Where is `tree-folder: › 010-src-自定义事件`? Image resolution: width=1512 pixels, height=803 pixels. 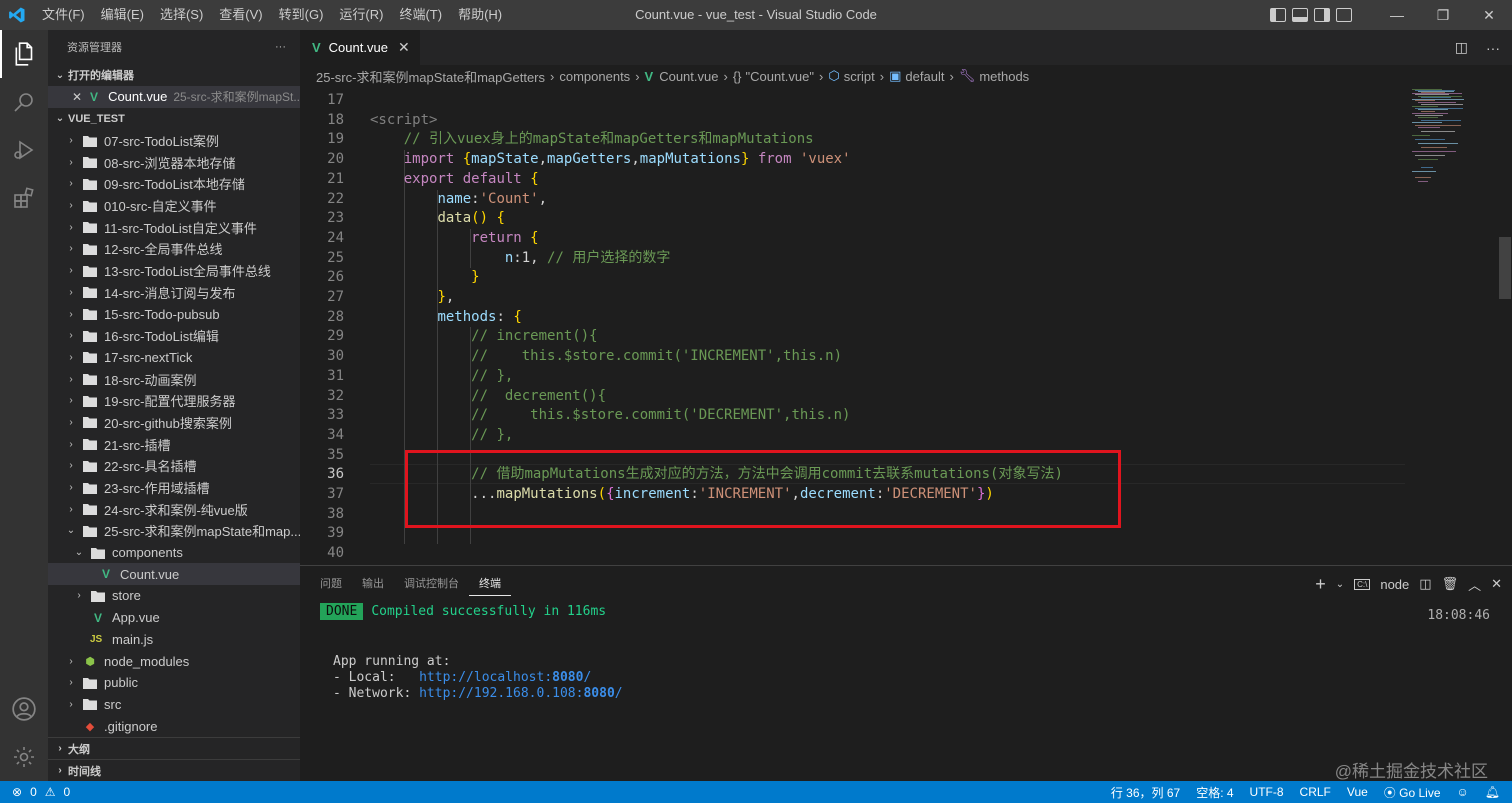
tree-folder: › 010-src-自定义事件 is located at coordinates (174, 206).